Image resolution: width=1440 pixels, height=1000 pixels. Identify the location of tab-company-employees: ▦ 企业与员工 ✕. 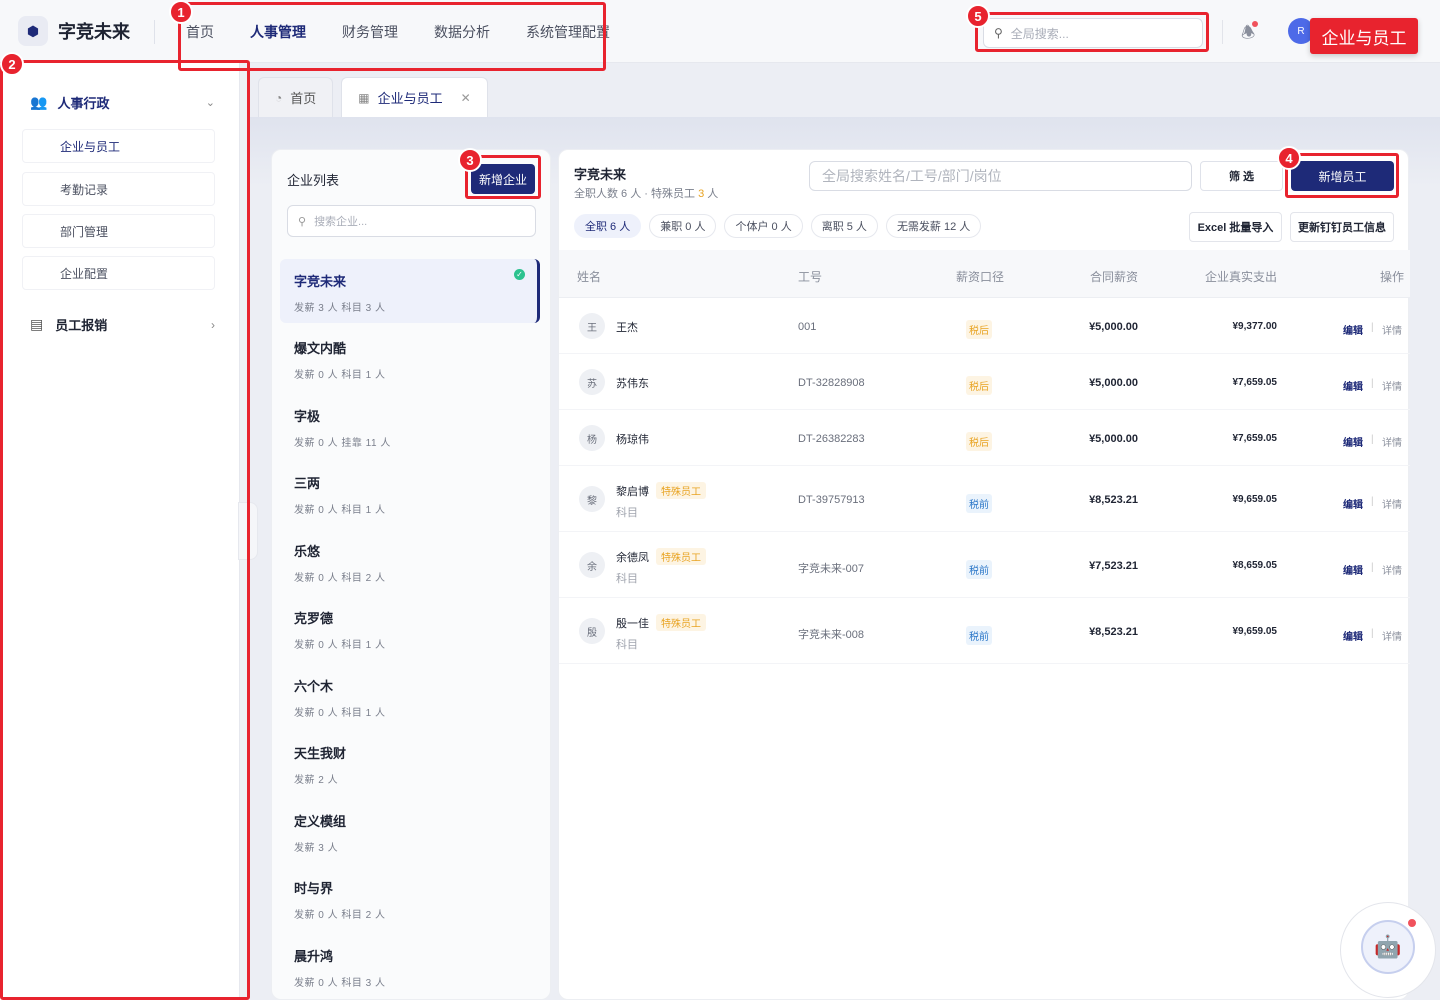
(414, 97).